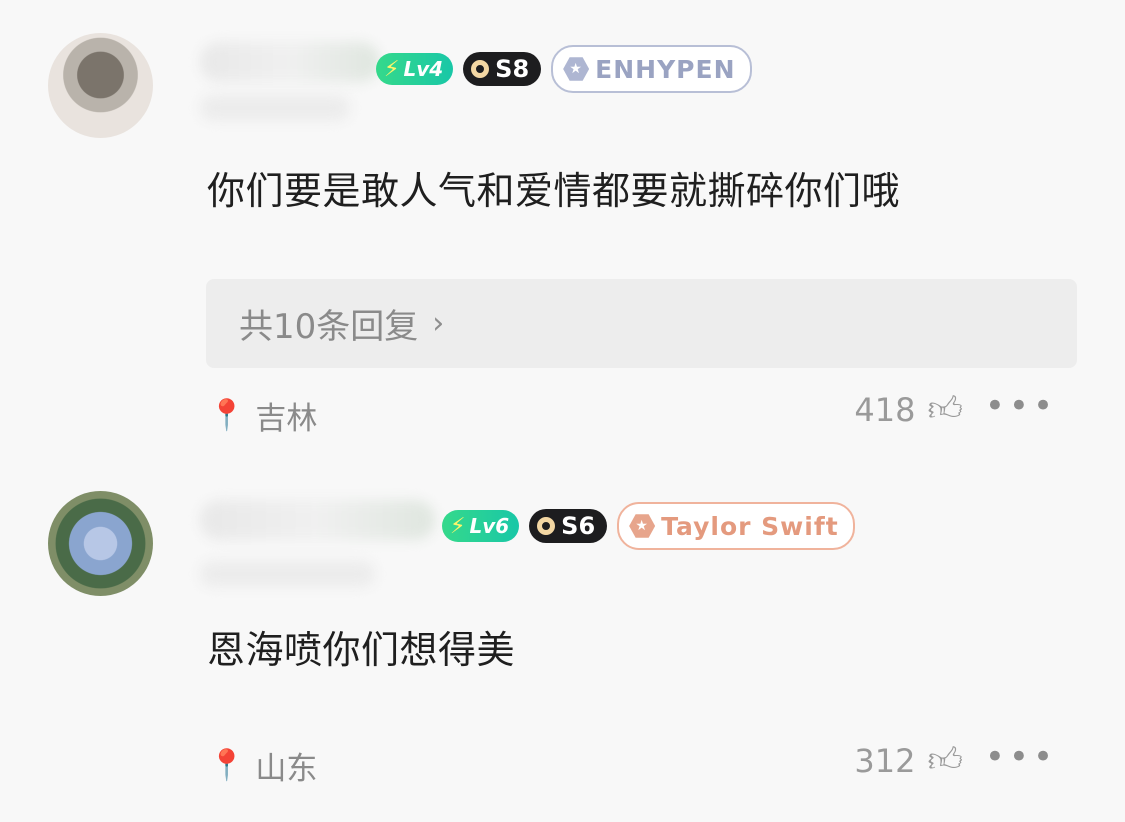  I want to click on fan-badge-label: Taylor Swift, so click(750, 526).